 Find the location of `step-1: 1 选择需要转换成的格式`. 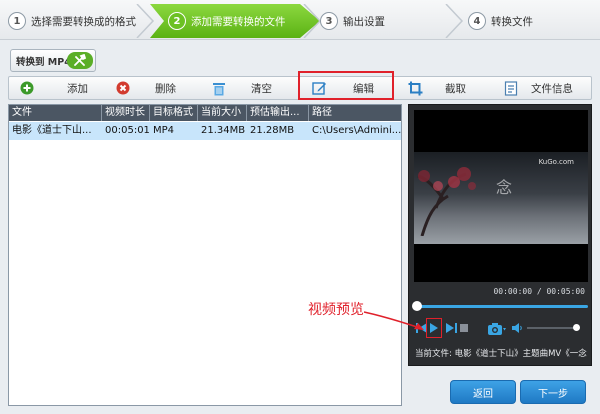

step-1: 1 选择需要转换成的格式 is located at coordinates (72, 21).